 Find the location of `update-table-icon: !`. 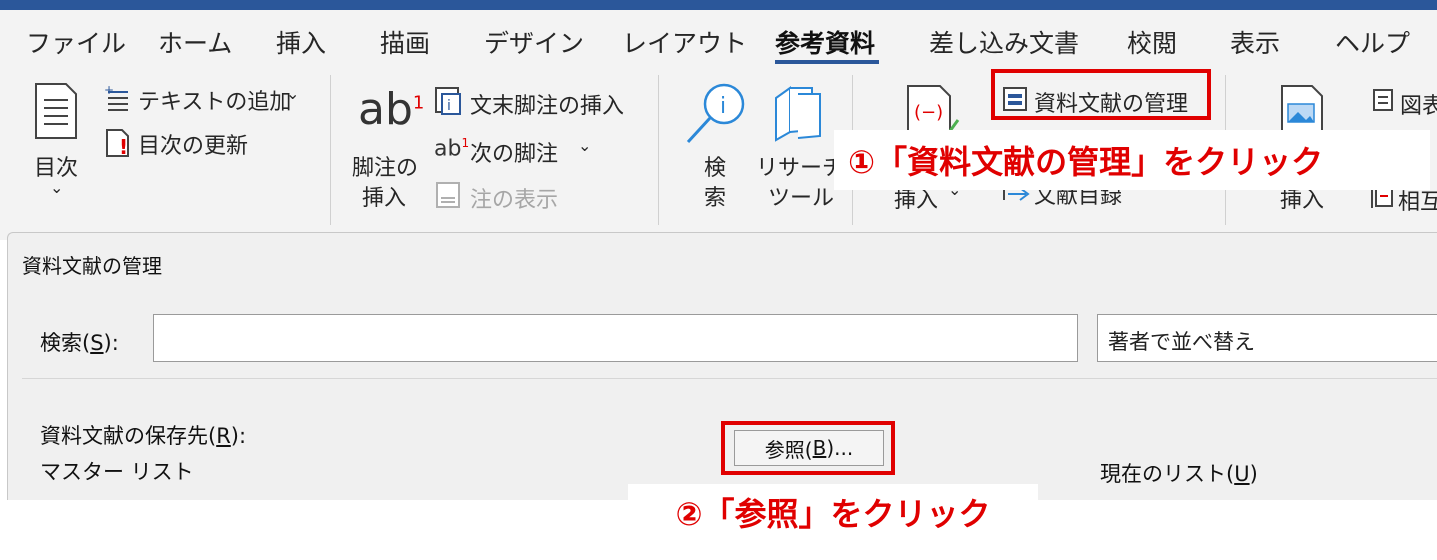

update-table-icon: ! is located at coordinates (117, 143).